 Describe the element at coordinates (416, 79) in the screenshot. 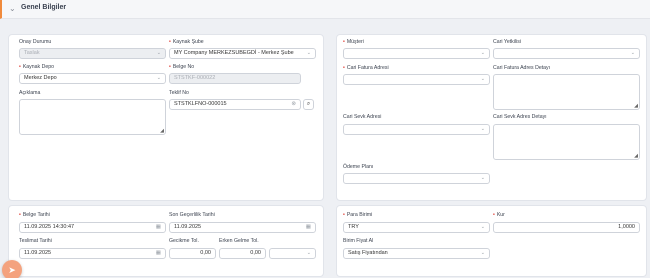

I see `cari-fatura-adresi-select: ⌄` at that location.